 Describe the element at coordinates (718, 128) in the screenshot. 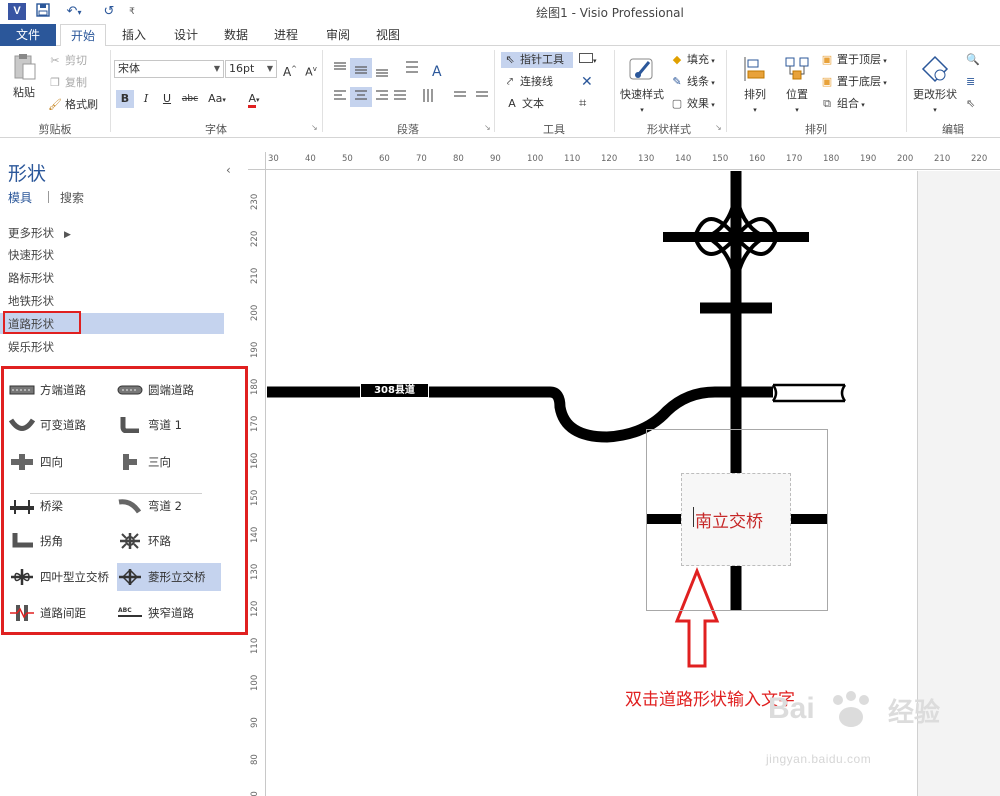

I see `shape-styles-dialog-launcher-icon: ↘` at that location.